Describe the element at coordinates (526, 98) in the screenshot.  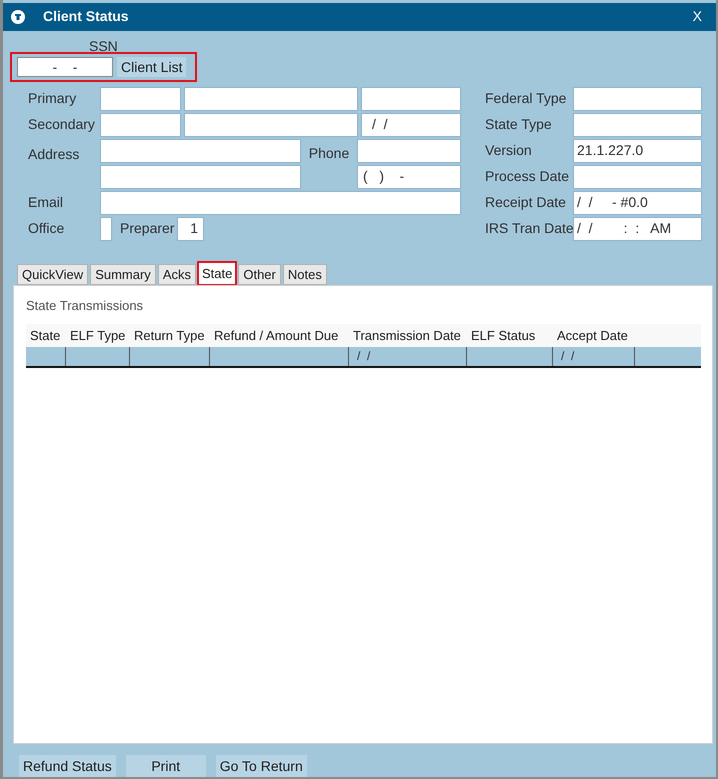
I see `field-label: Federal Type` at that location.